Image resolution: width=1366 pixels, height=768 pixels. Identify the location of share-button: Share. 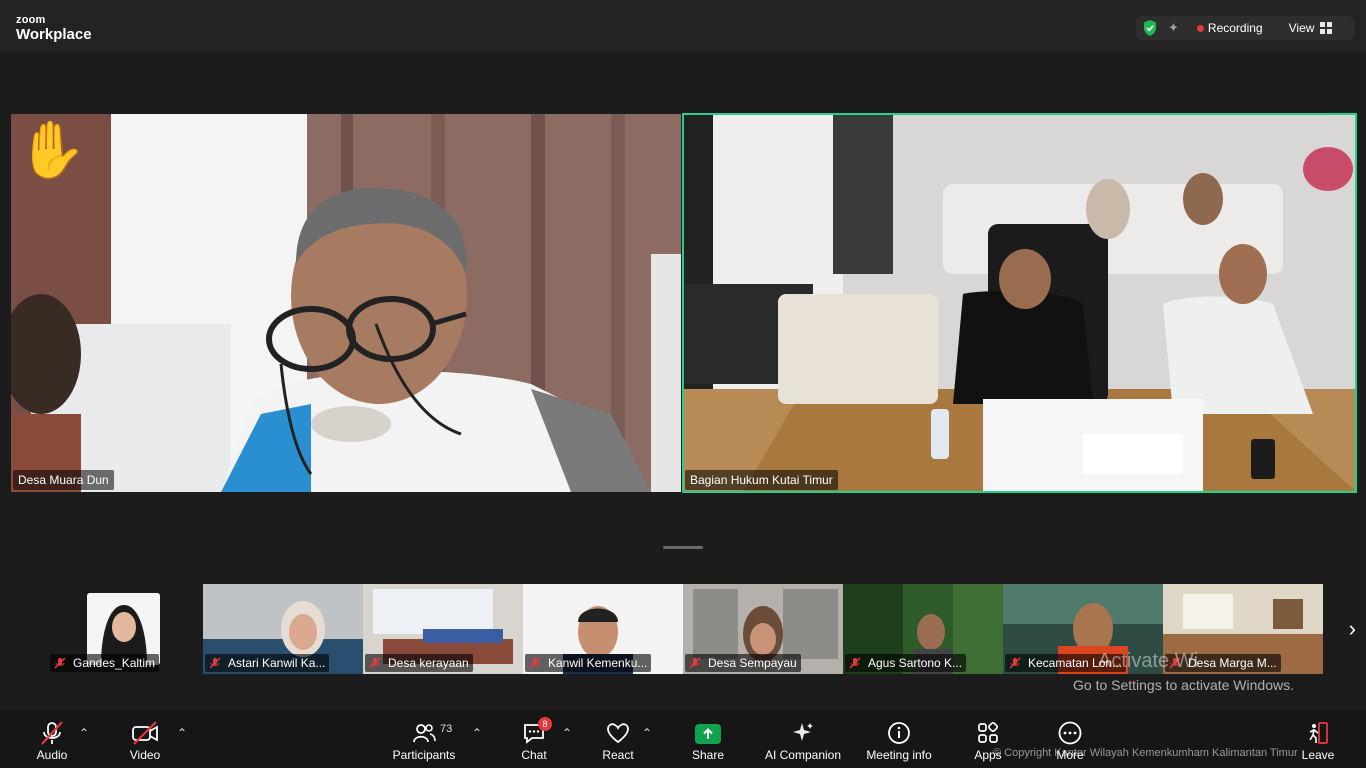
(708, 739).